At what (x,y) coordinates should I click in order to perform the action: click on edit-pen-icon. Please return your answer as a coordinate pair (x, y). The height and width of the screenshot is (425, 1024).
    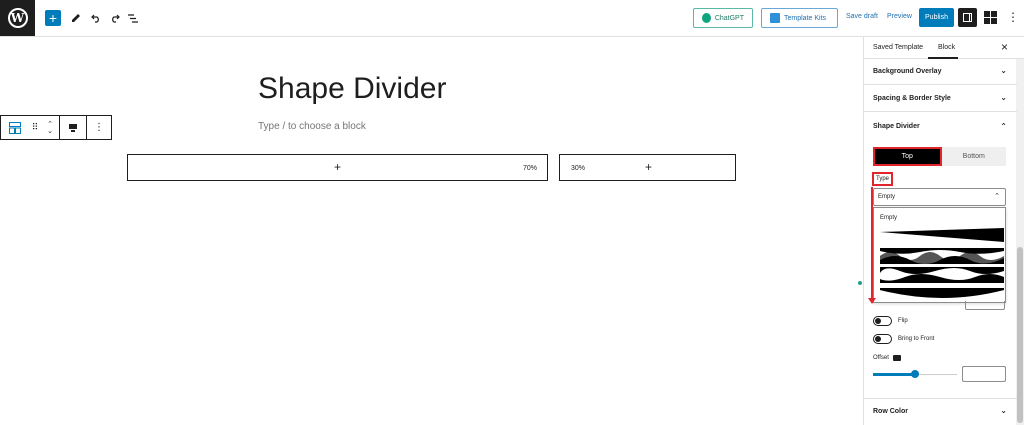
    Looking at the image, I should click on (76, 18).